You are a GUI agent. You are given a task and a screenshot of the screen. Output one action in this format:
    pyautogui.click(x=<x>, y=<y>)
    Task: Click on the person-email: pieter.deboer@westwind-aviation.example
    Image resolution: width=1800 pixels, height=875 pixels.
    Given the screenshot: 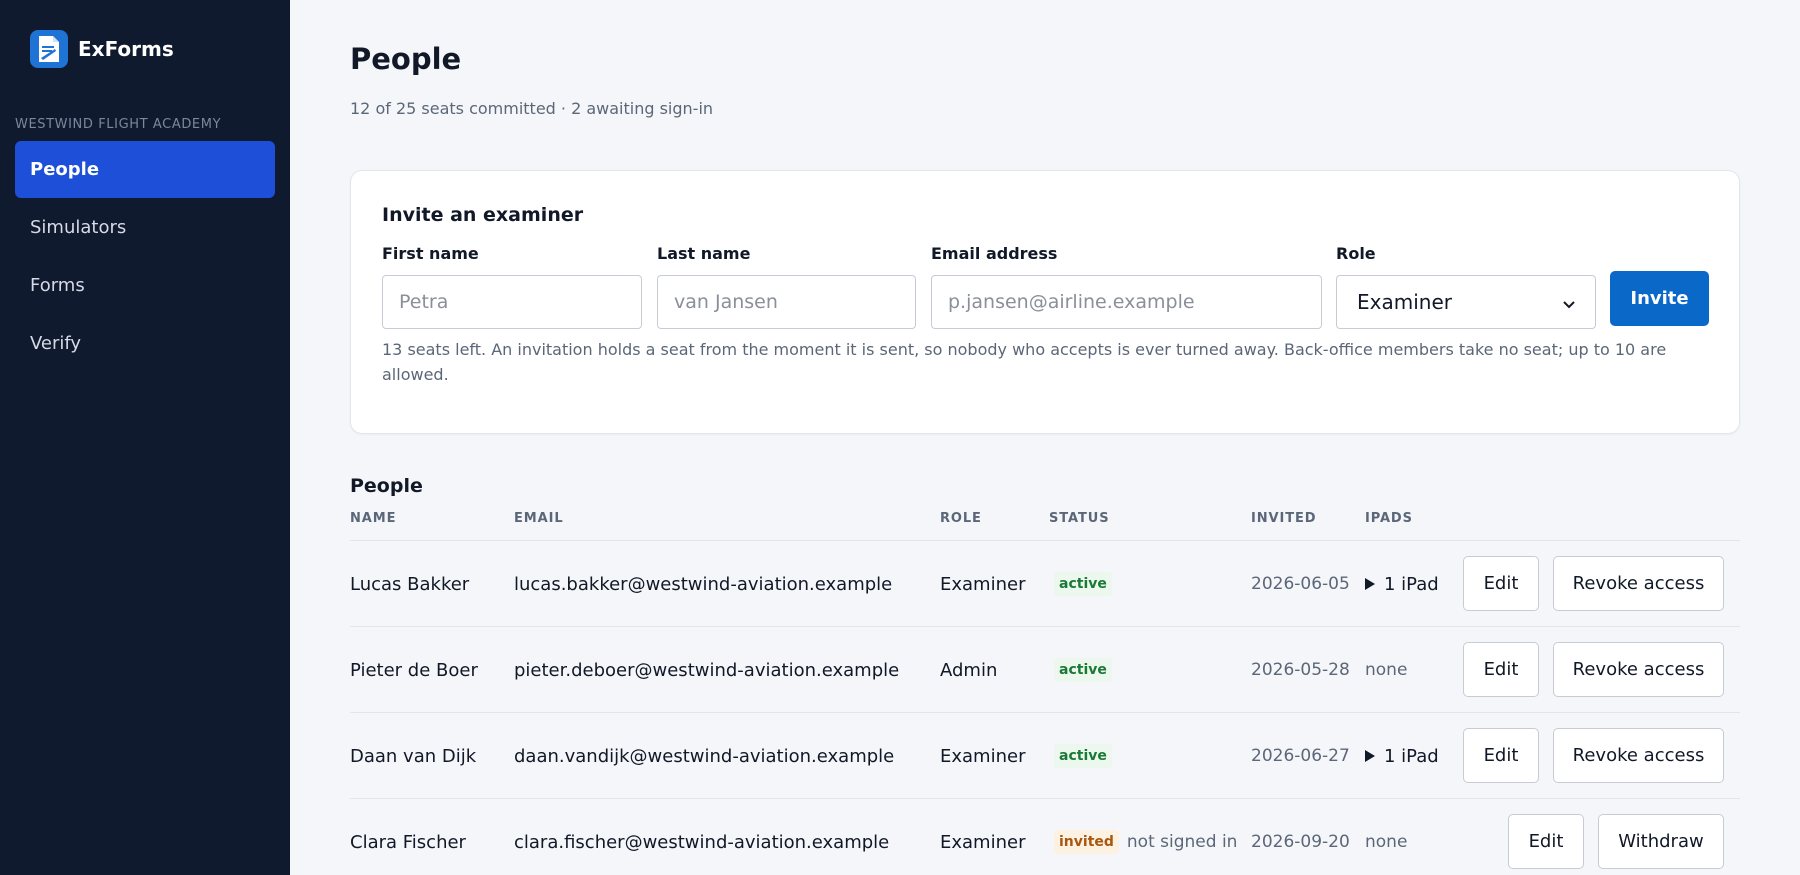 What is the action you would take?
    pyautogui.click(x=707, y=670)
    